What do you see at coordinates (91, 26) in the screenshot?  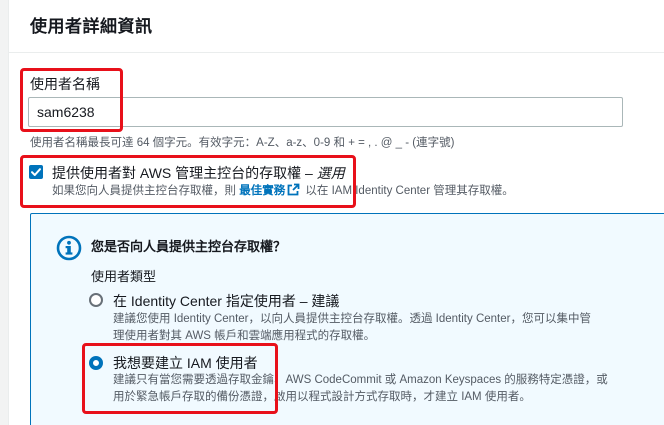 I see `section-title: 使用者詳細資訊` at bounding box center [91, 26].